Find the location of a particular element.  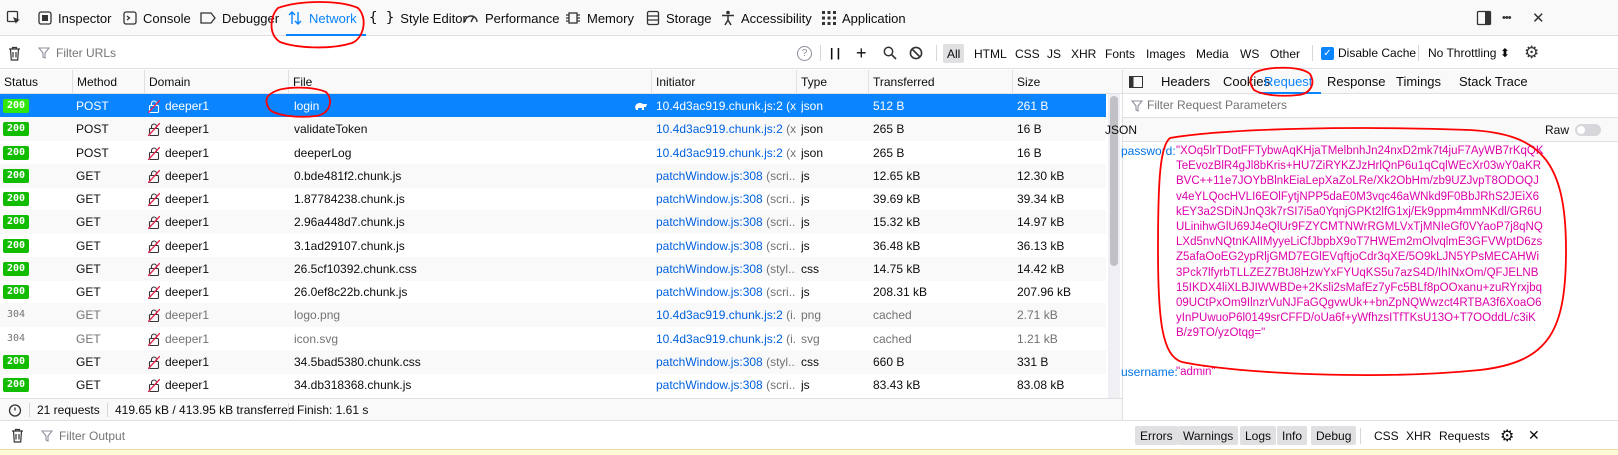

console-filter-info: Info is located at coordinates (1292, 435).